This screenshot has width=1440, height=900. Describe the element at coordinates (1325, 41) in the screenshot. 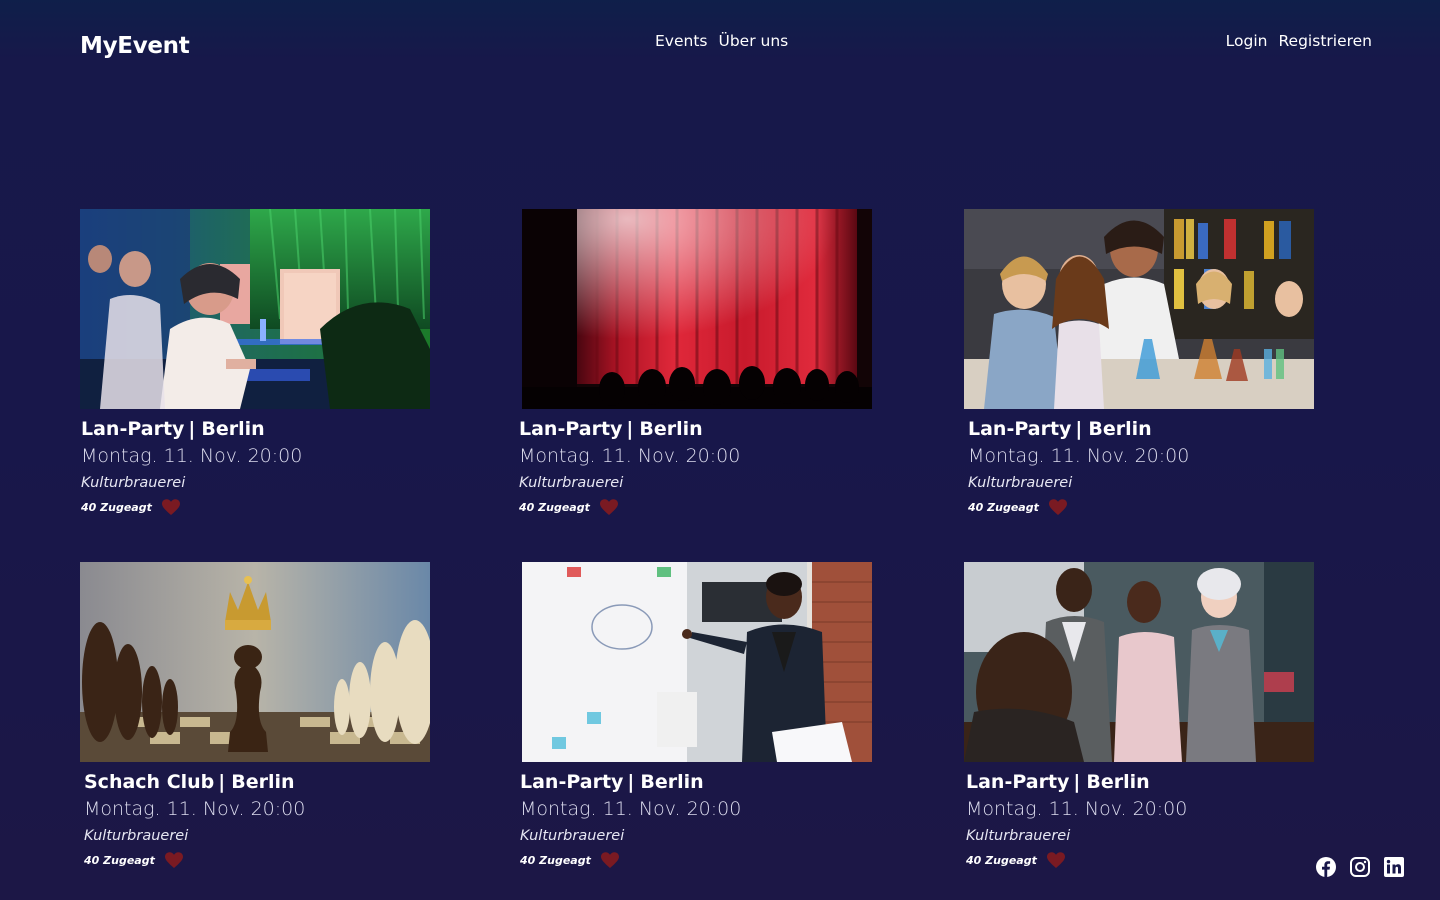

I see `register-link: Registrieren` at that location.